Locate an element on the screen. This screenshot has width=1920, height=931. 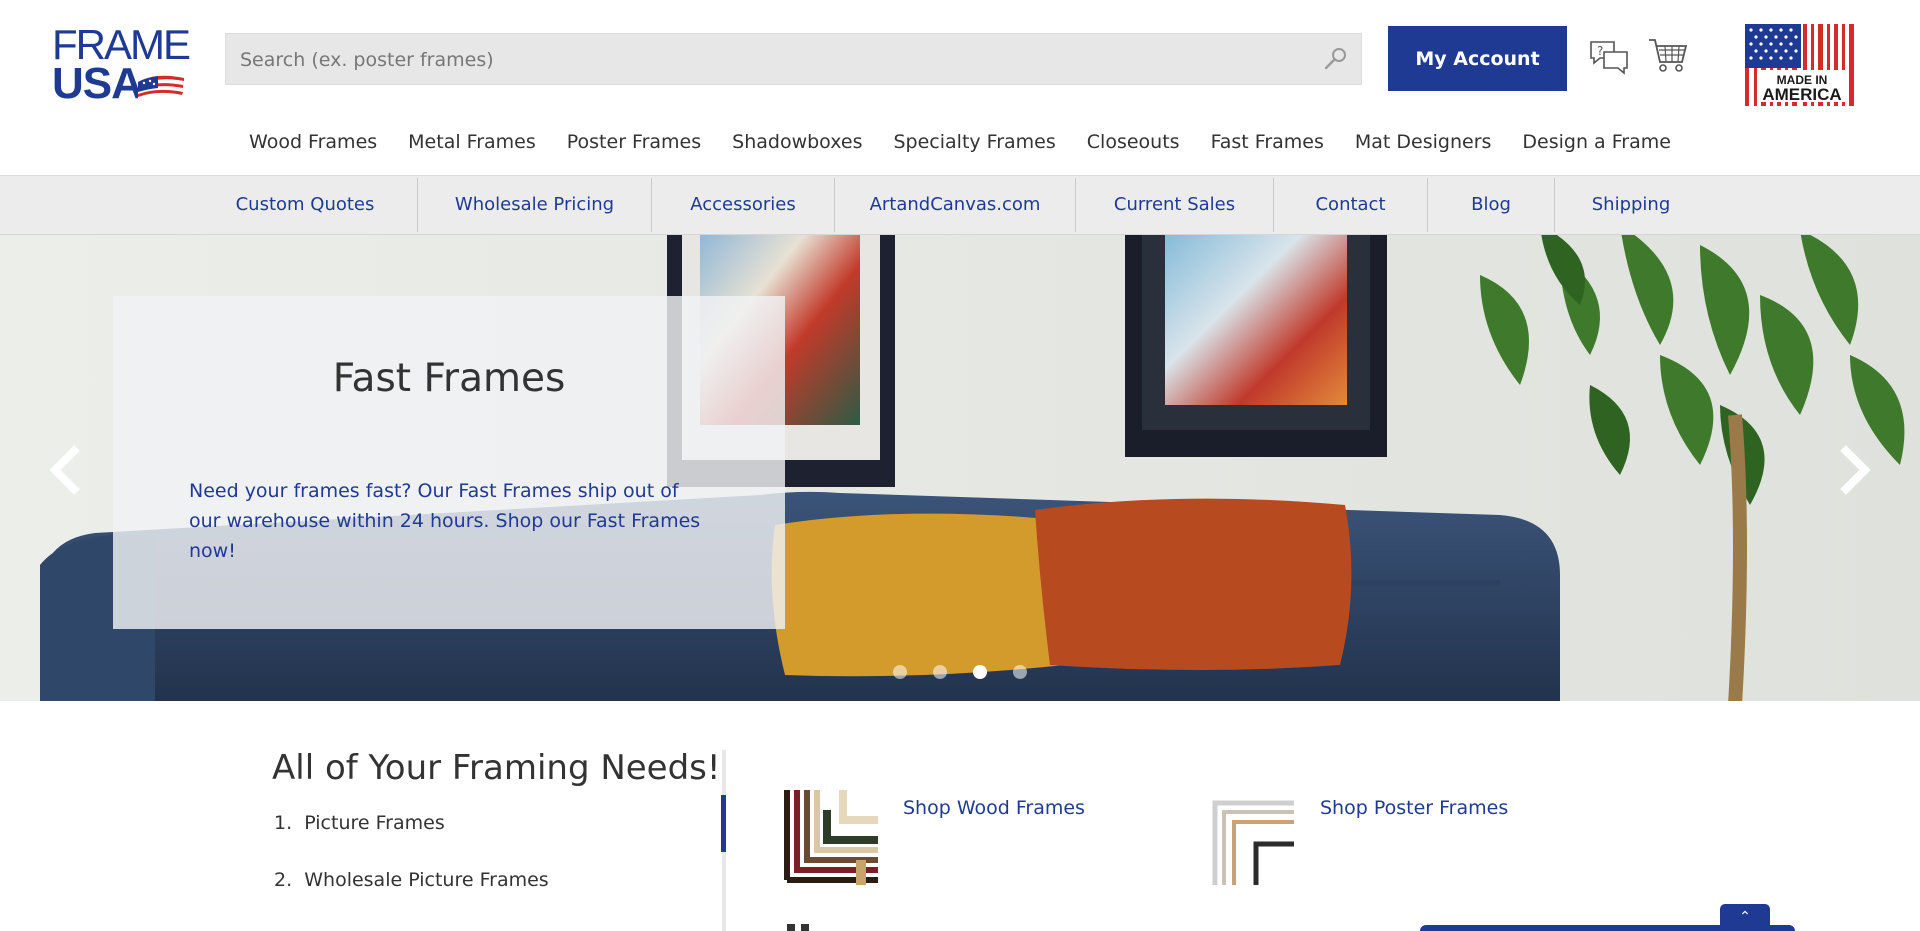
nav-design-a-frame: Design a Frame is located at coordinates (1597, 142).